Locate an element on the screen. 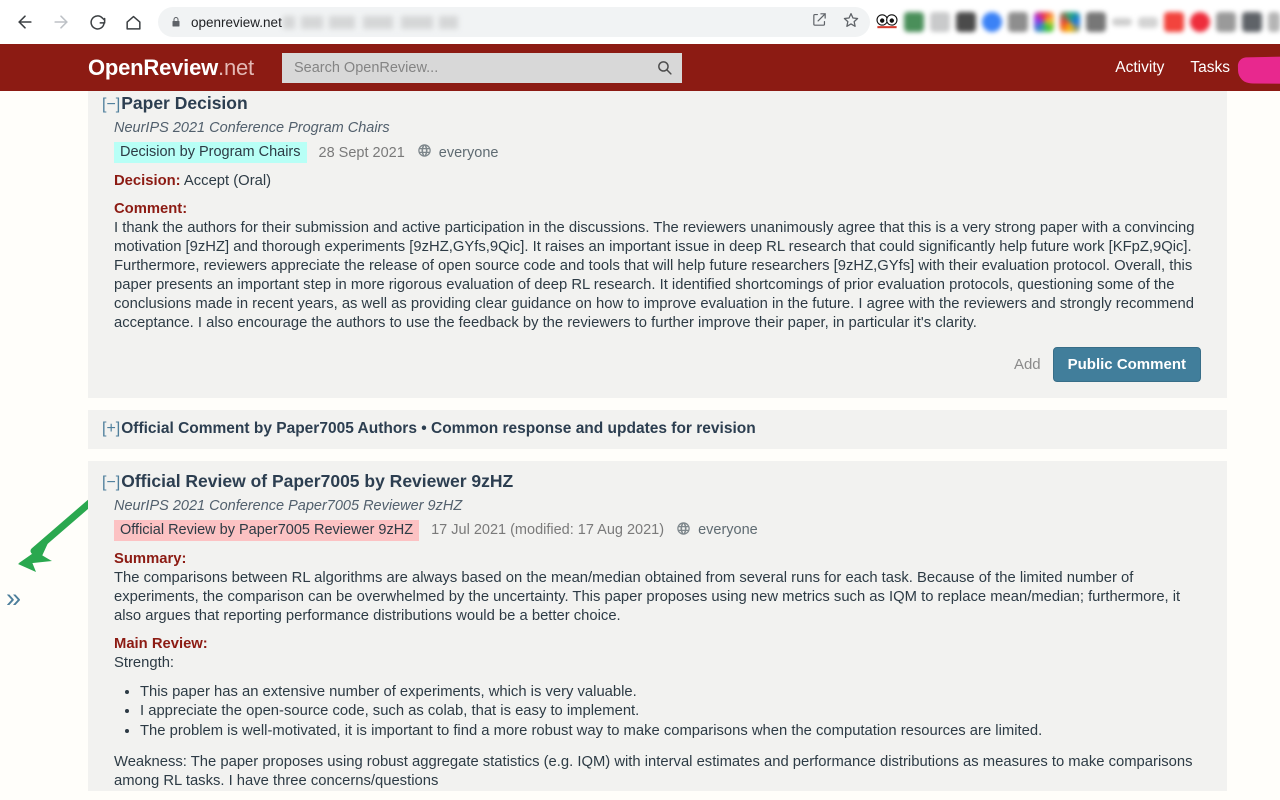 The height and width of the screenshot is (800, 1280). note-date: 17 Jul 2021 (modified: 17 Aug 2021) is located at coordinates (548, 530).